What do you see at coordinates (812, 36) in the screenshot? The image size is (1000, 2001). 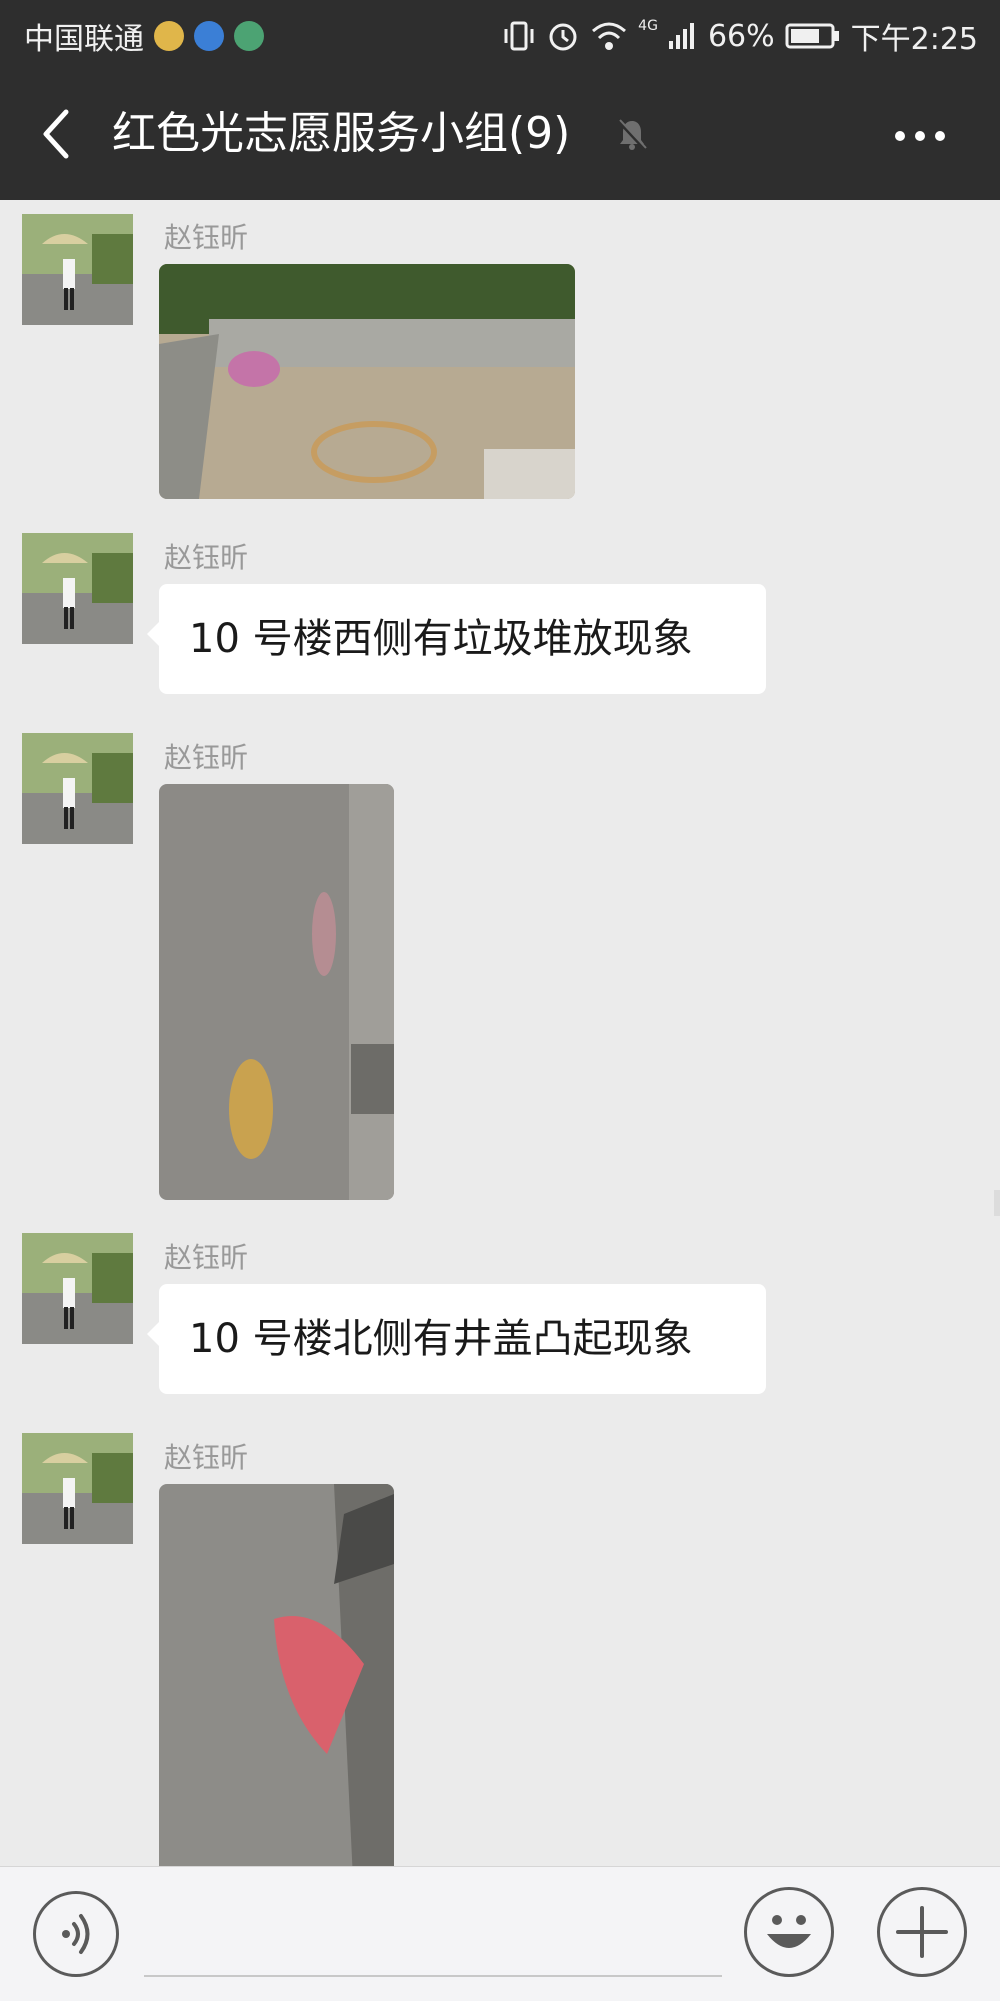 I see `battery-icon` at bounding box center [812, 36].